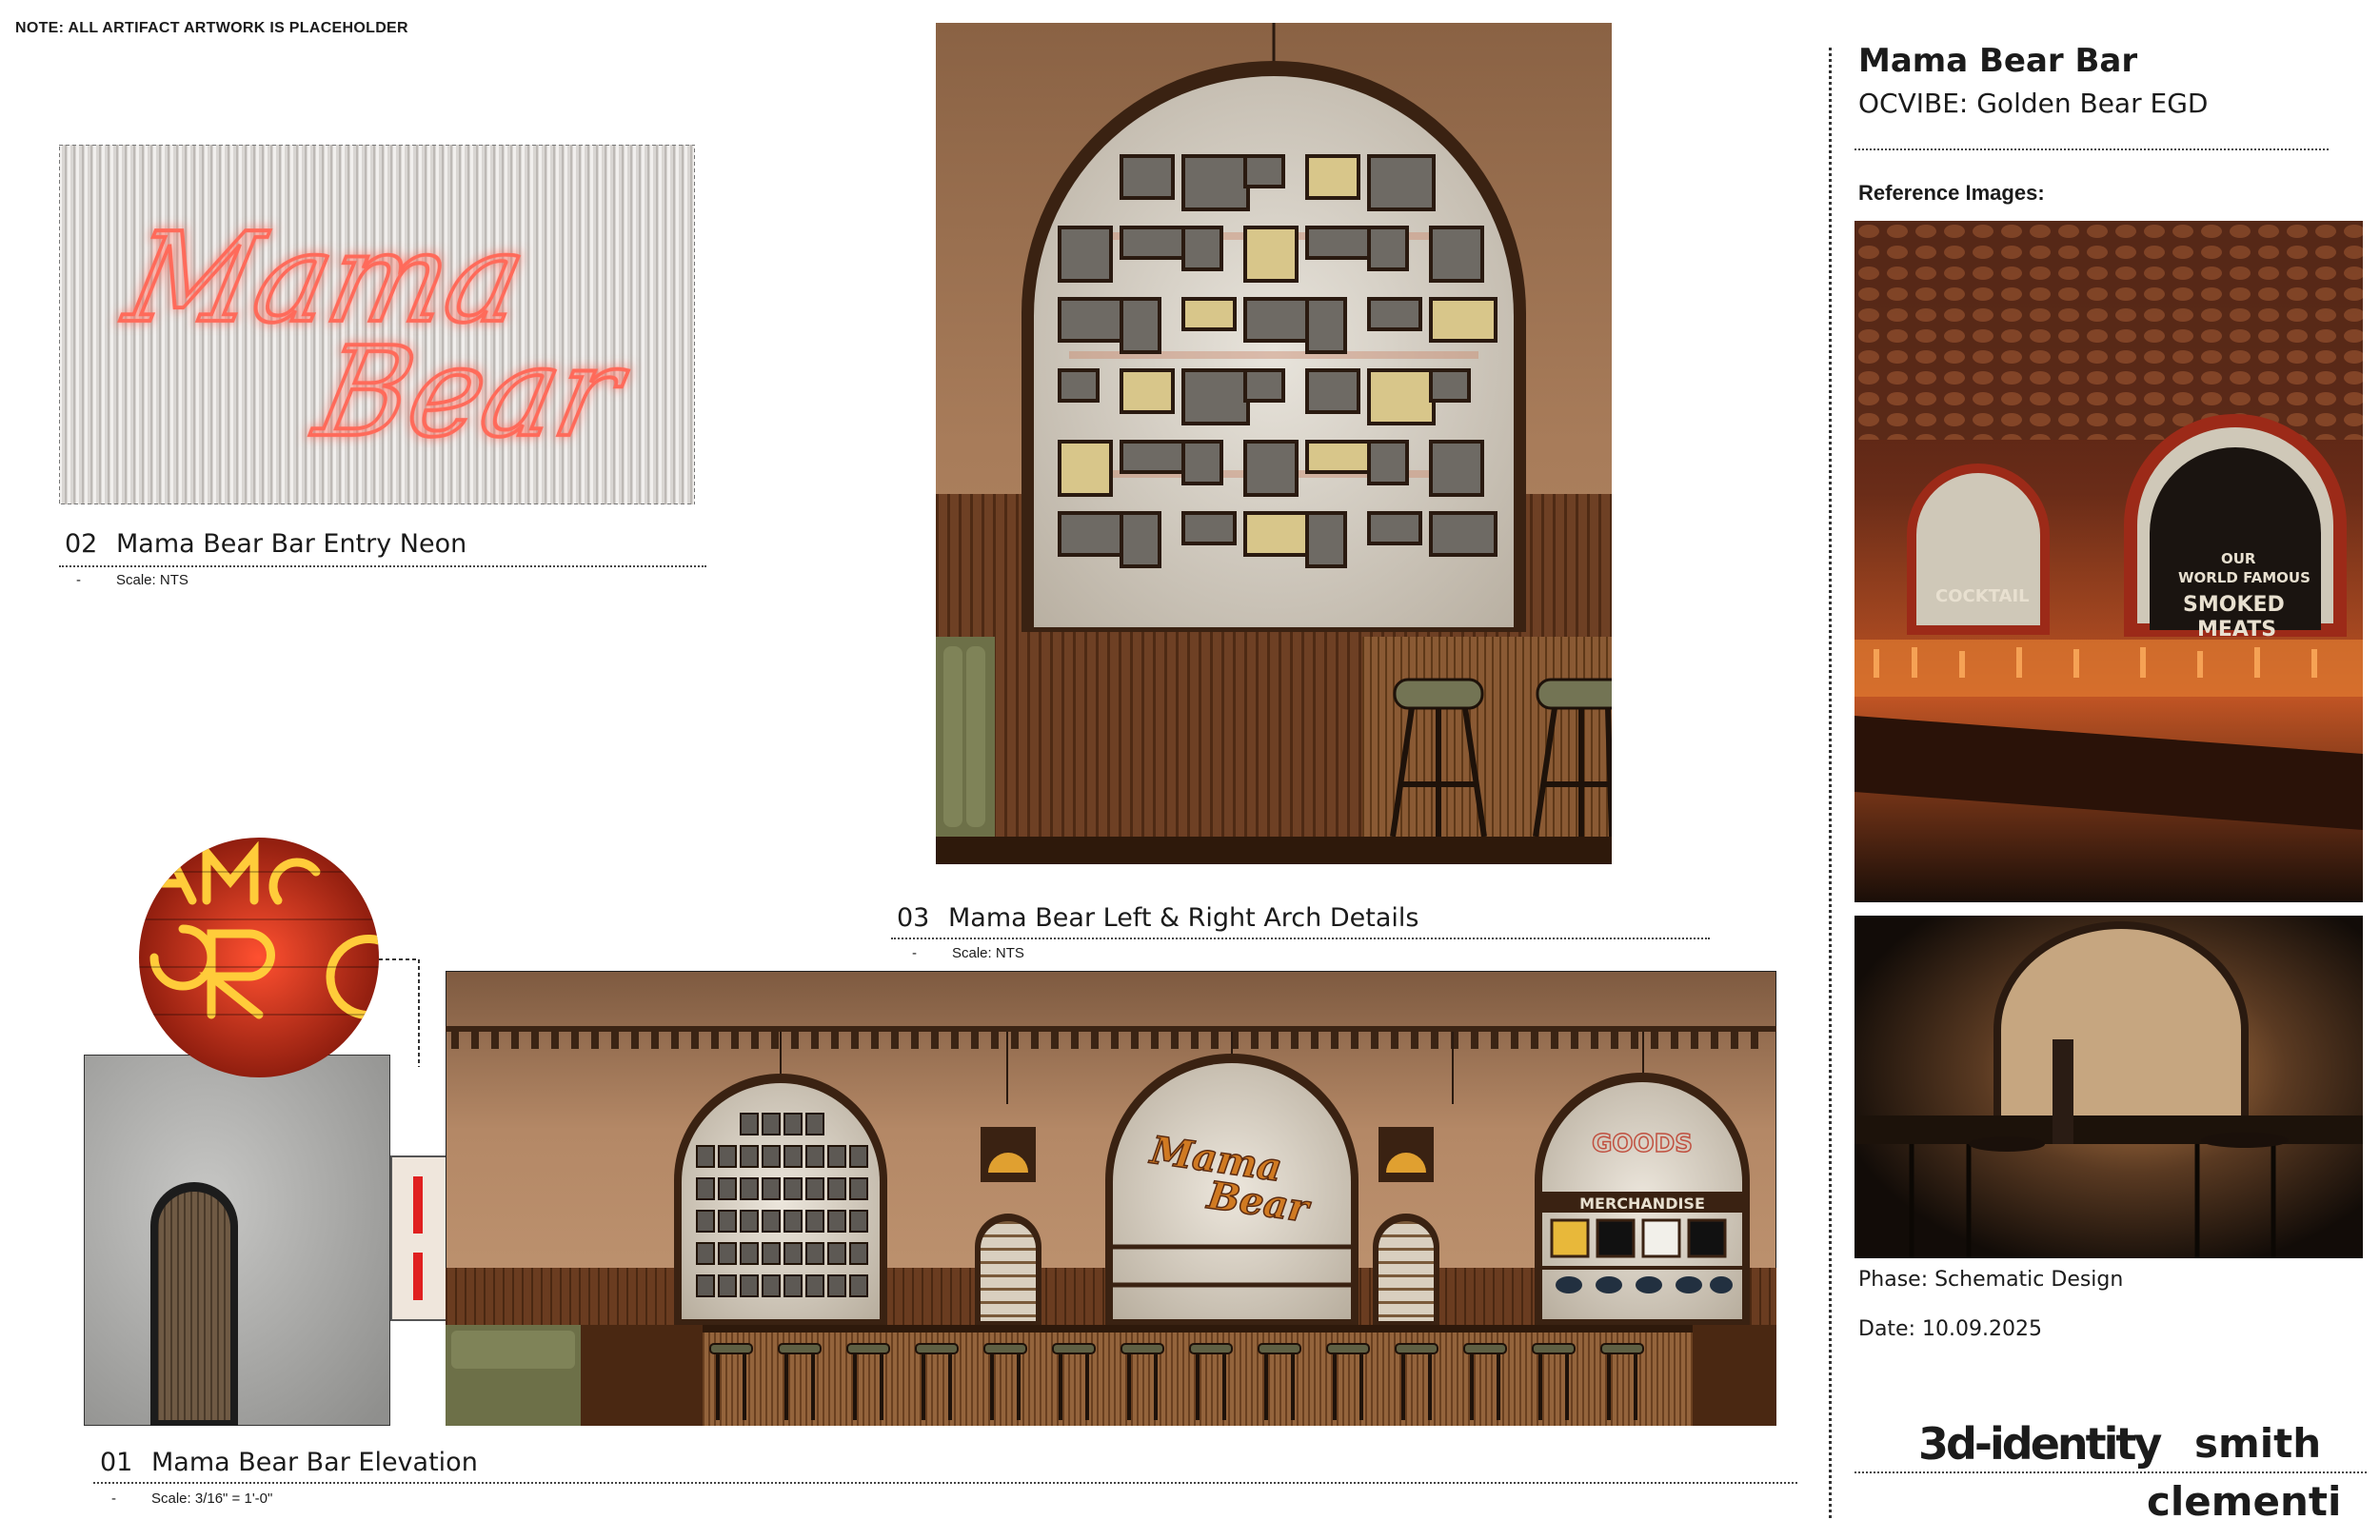 This screenshot has height=1540, width=2380. I want to click on reference-sign-meats: MEATS, so click(2236, 630).